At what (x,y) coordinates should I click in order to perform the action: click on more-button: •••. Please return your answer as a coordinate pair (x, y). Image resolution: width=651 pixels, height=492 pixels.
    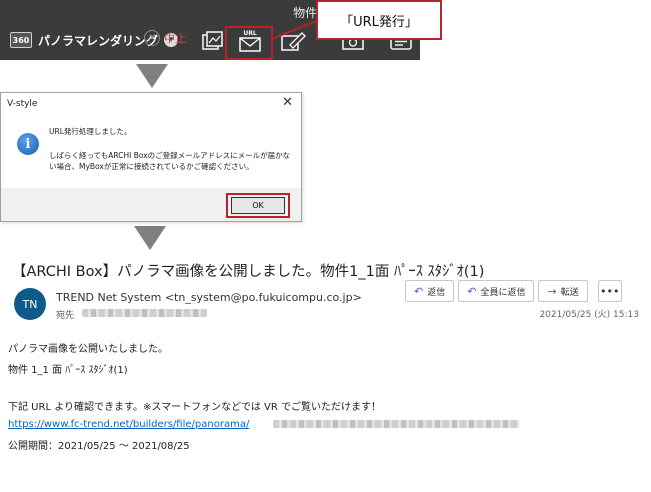
    Looking at the image, I should click on (609, 291).